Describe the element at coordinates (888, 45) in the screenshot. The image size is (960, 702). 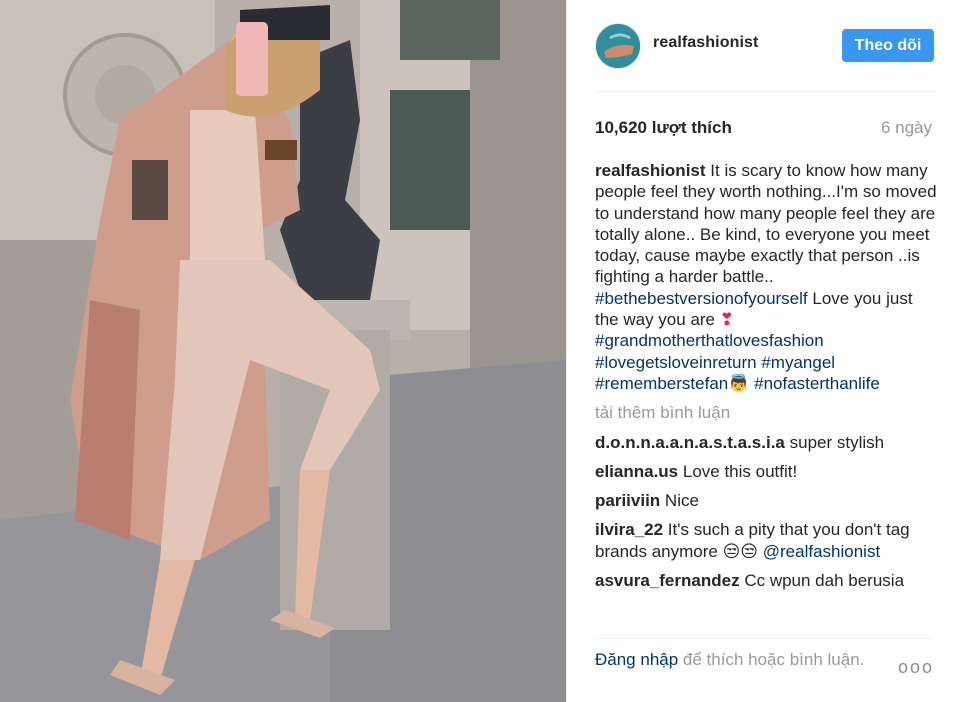
I see `follow-button: Theo dõi` at that location.